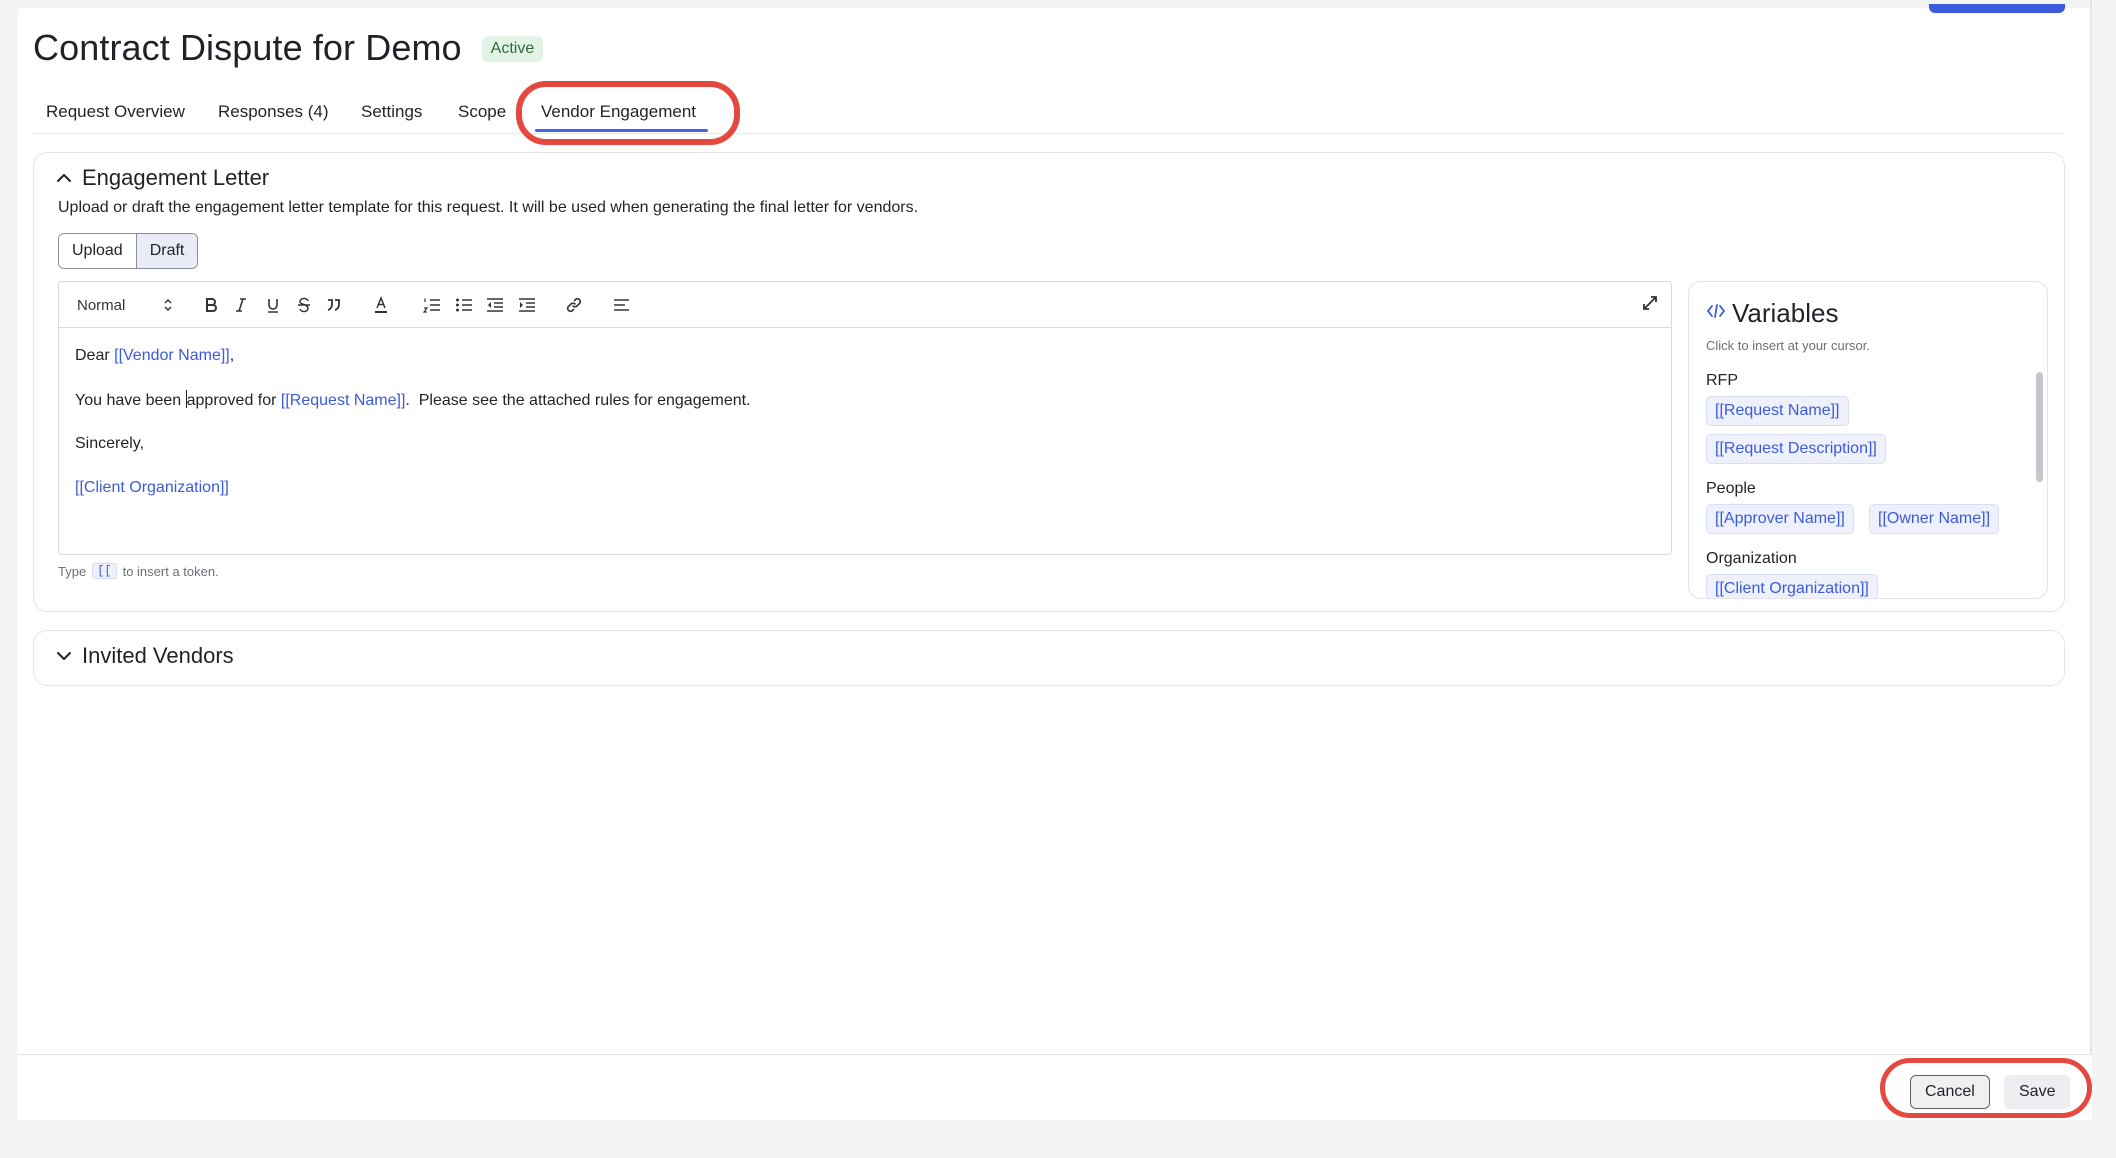 The image size is (2116, 1158). I want to click on indent-icon, so click(527, 305).